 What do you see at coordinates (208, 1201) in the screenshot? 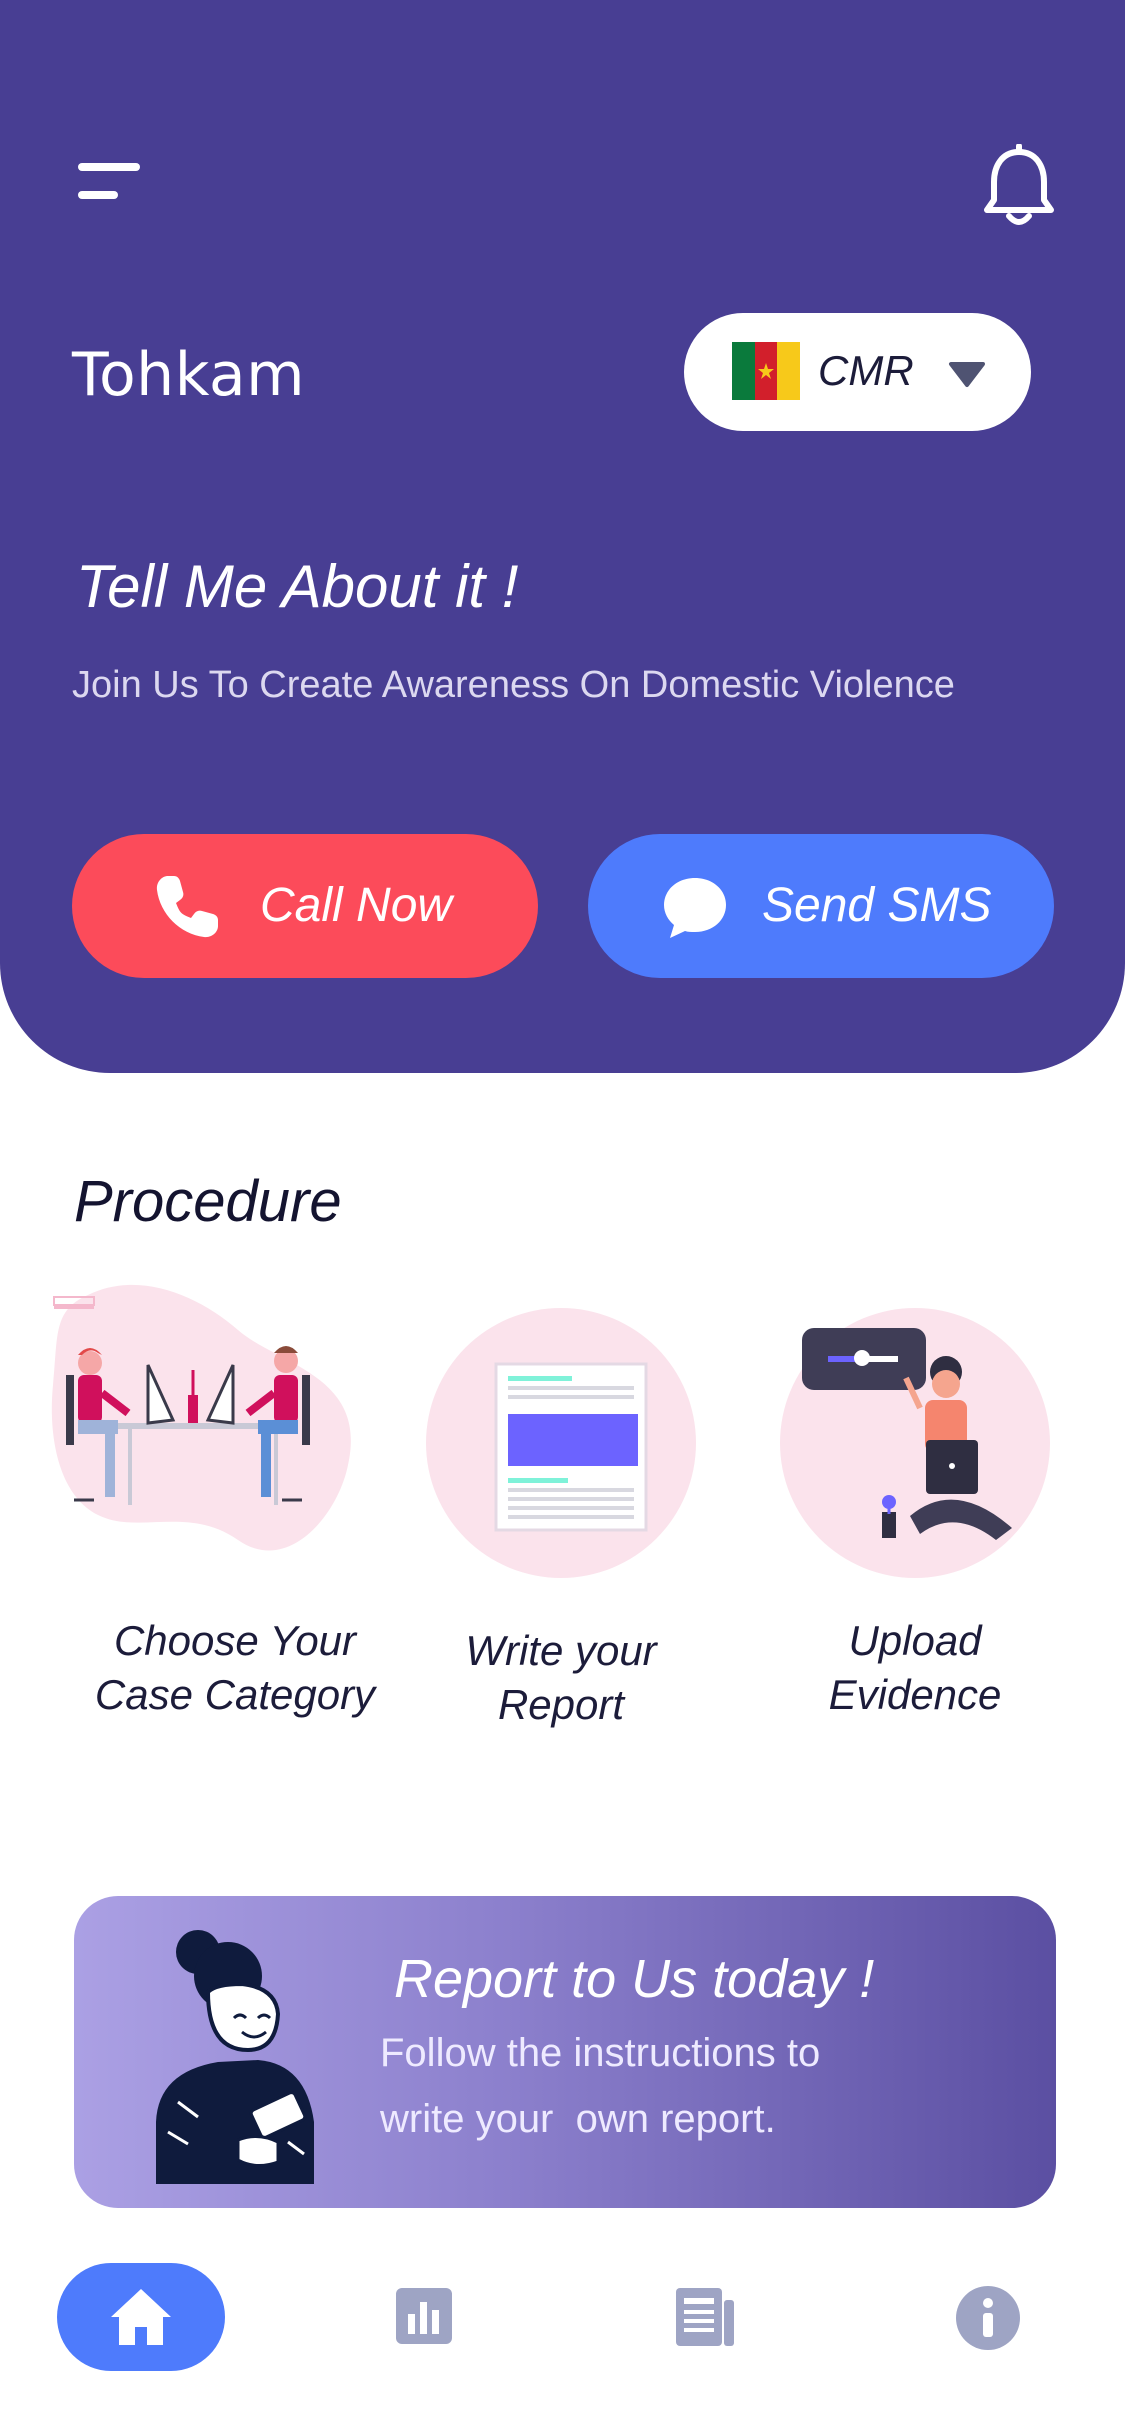
I see `procedure-title: Procedure` at bounding box center [208, 1201].